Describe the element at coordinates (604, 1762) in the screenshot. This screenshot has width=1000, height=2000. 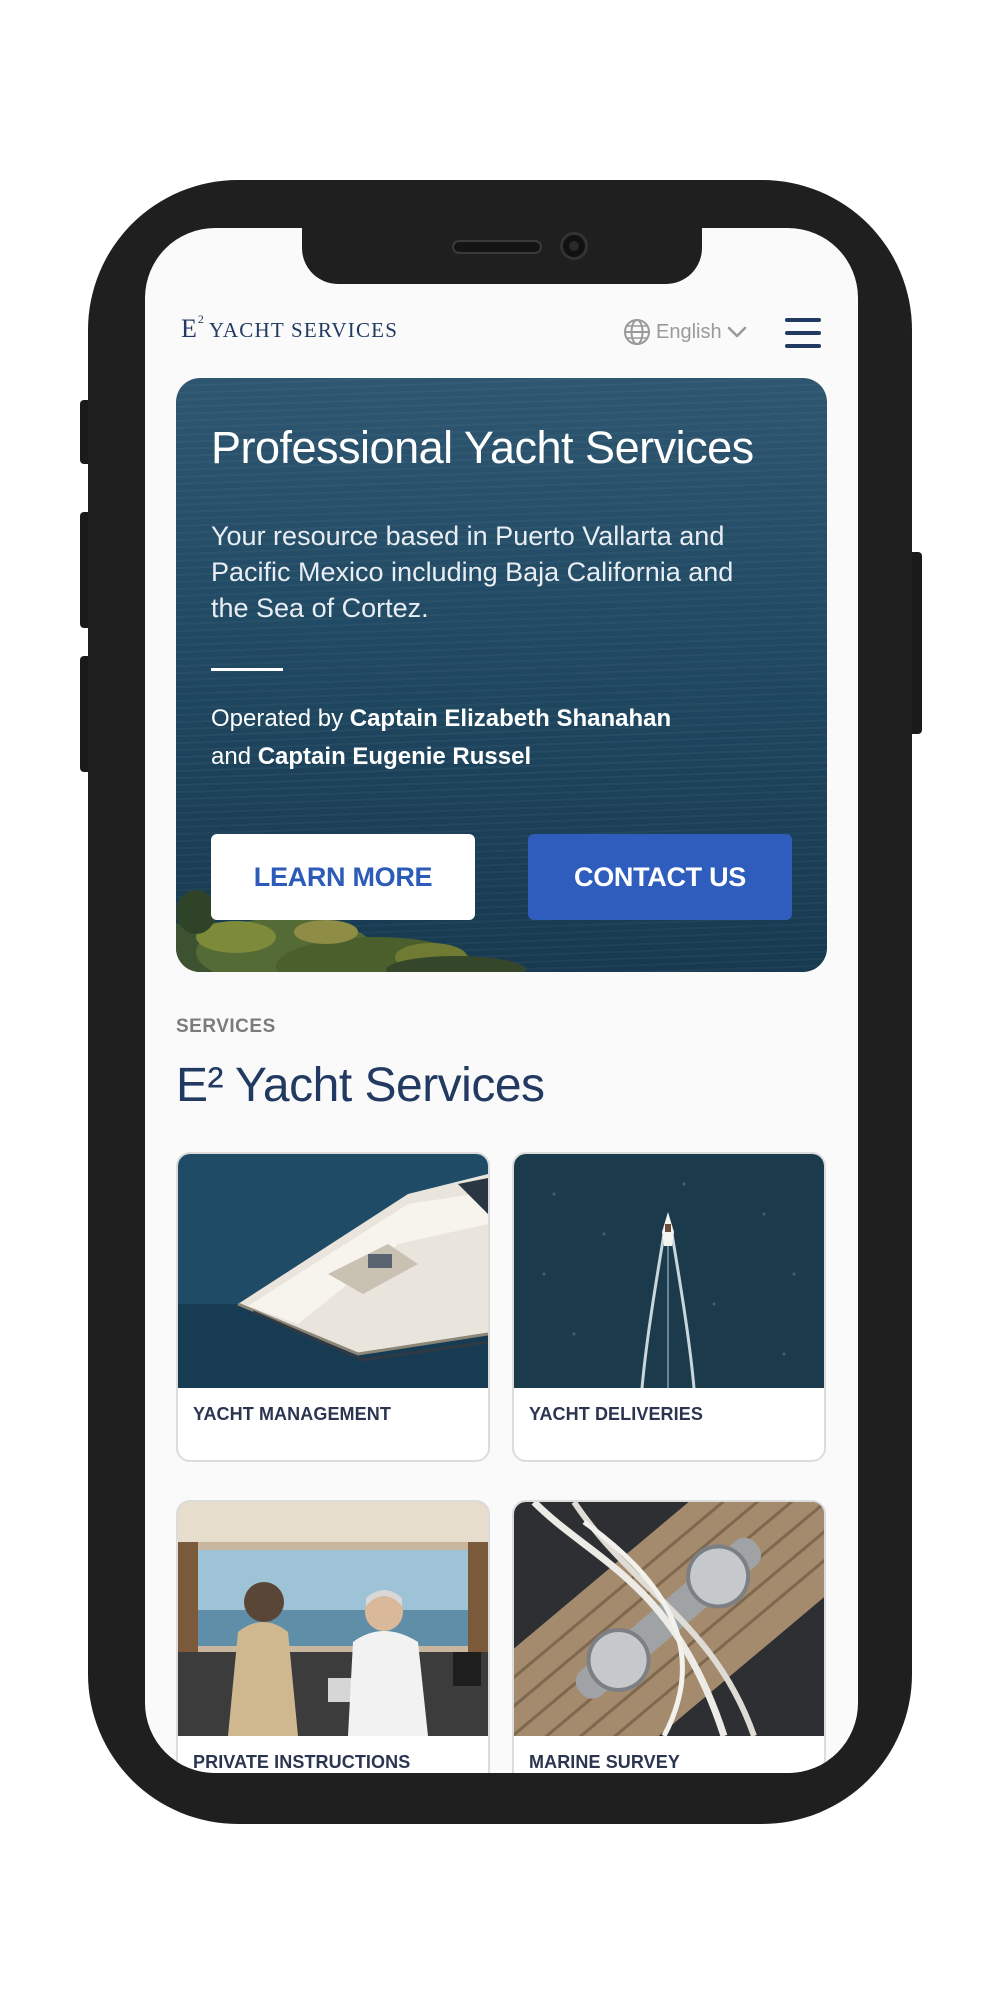
I see `card-label: MARINE SURVEY` at that location.